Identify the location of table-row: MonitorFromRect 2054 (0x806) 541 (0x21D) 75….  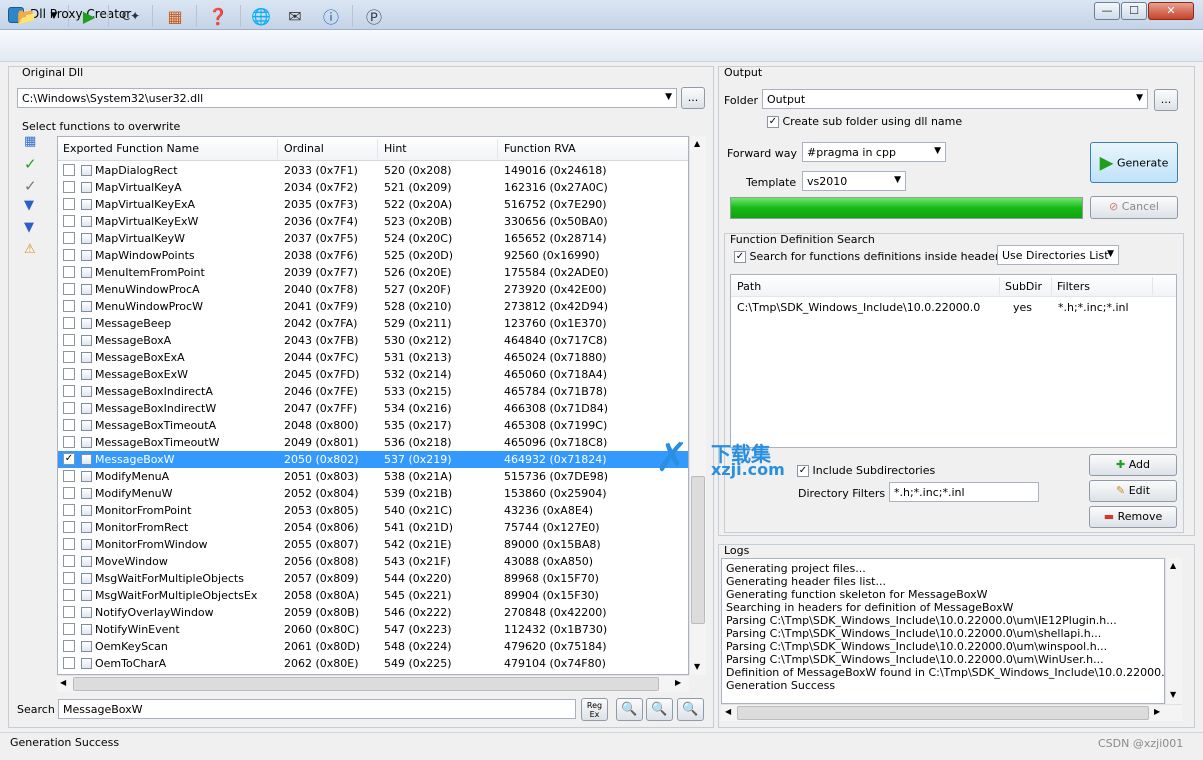
(373, 527).